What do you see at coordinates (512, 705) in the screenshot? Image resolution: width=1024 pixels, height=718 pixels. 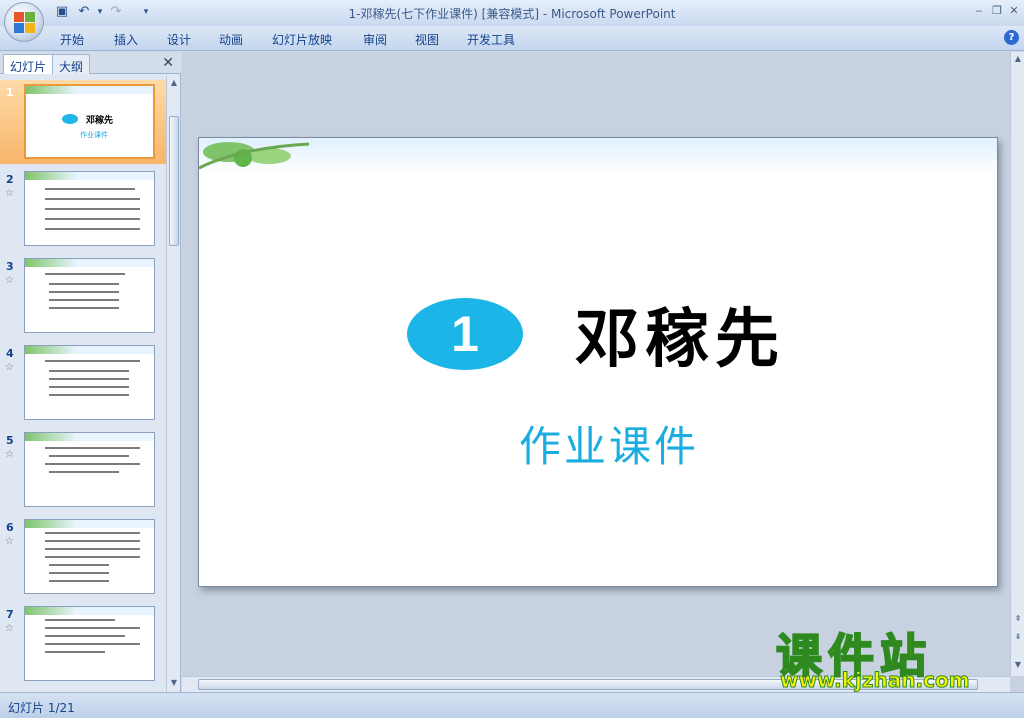 I see `status-bar: 幻灯片 1/21` at bounding box center [512, 705].